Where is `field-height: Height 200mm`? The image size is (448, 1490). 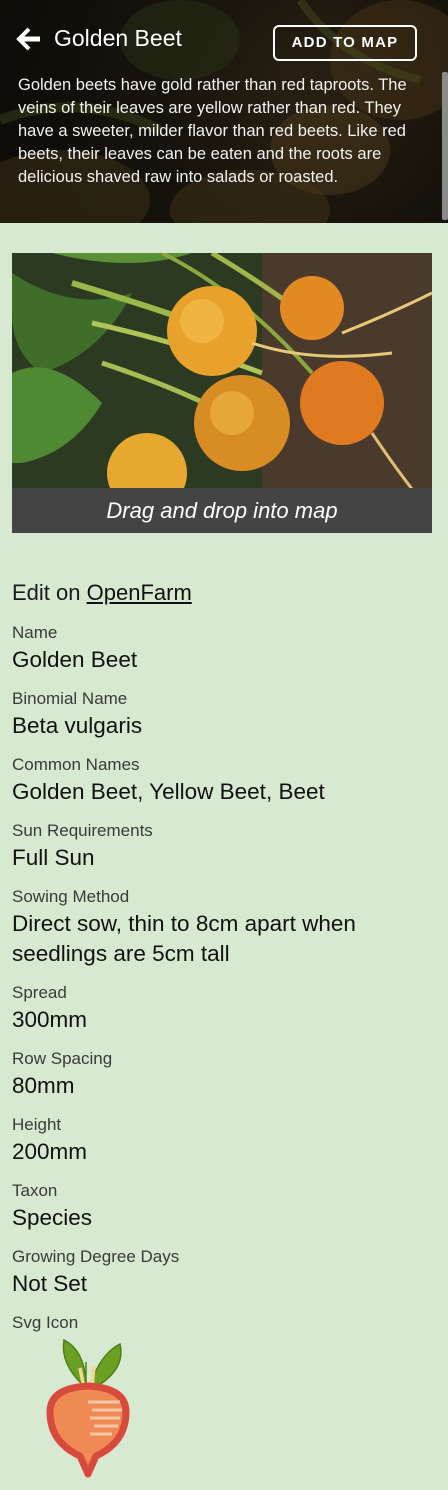 field-height: Height 200mm is located at coordinates (224, 1141).